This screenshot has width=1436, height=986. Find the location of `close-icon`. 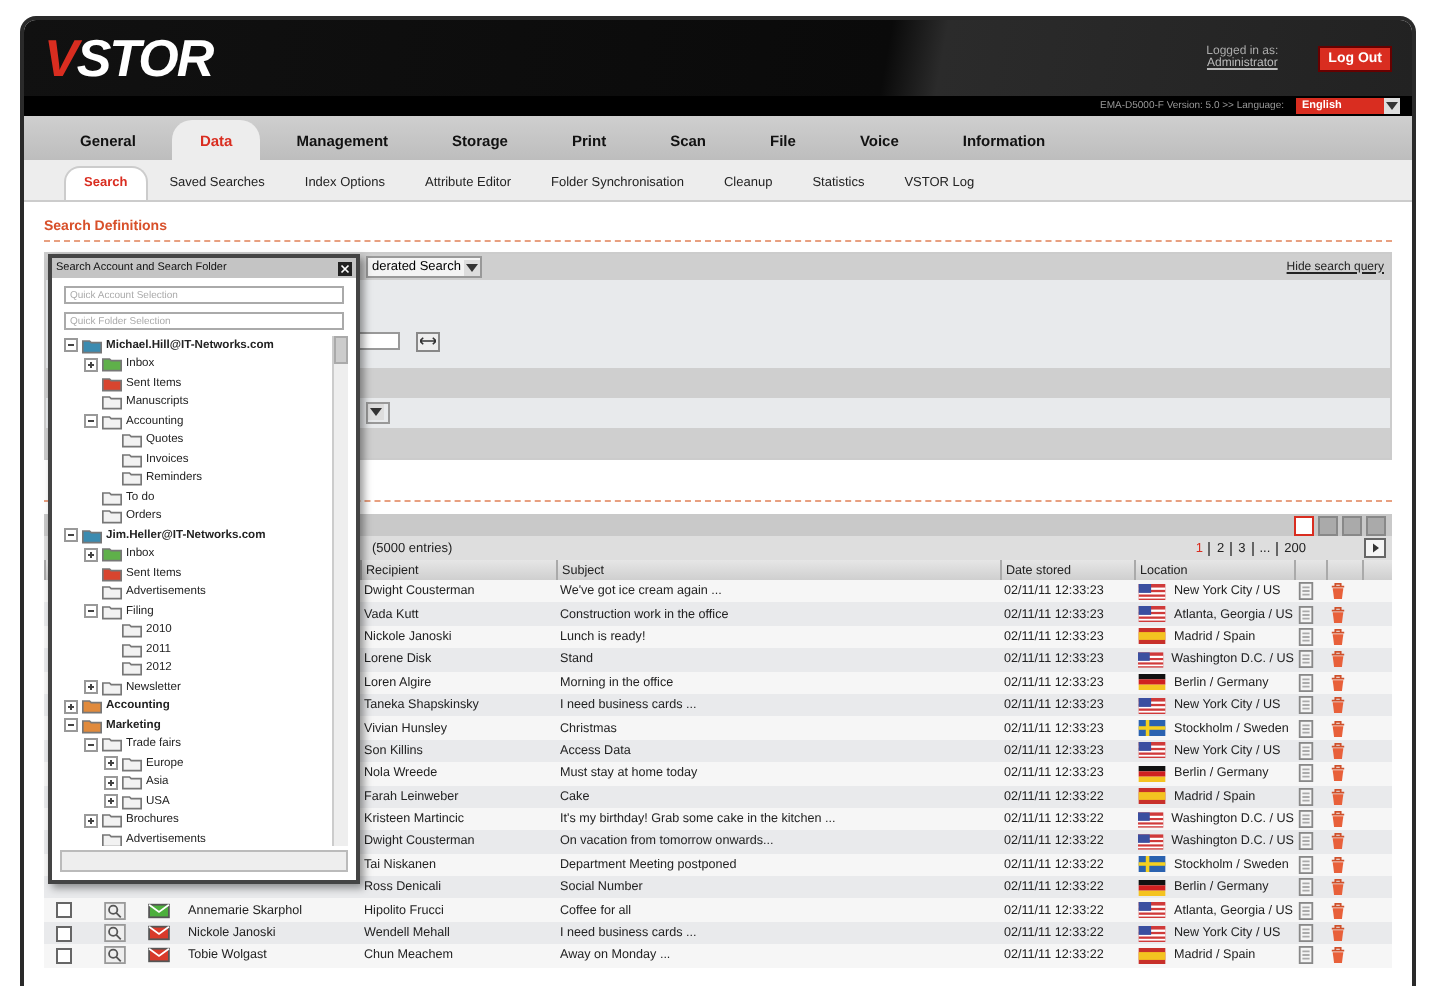

close-icon is located at coordinates (345, 268).